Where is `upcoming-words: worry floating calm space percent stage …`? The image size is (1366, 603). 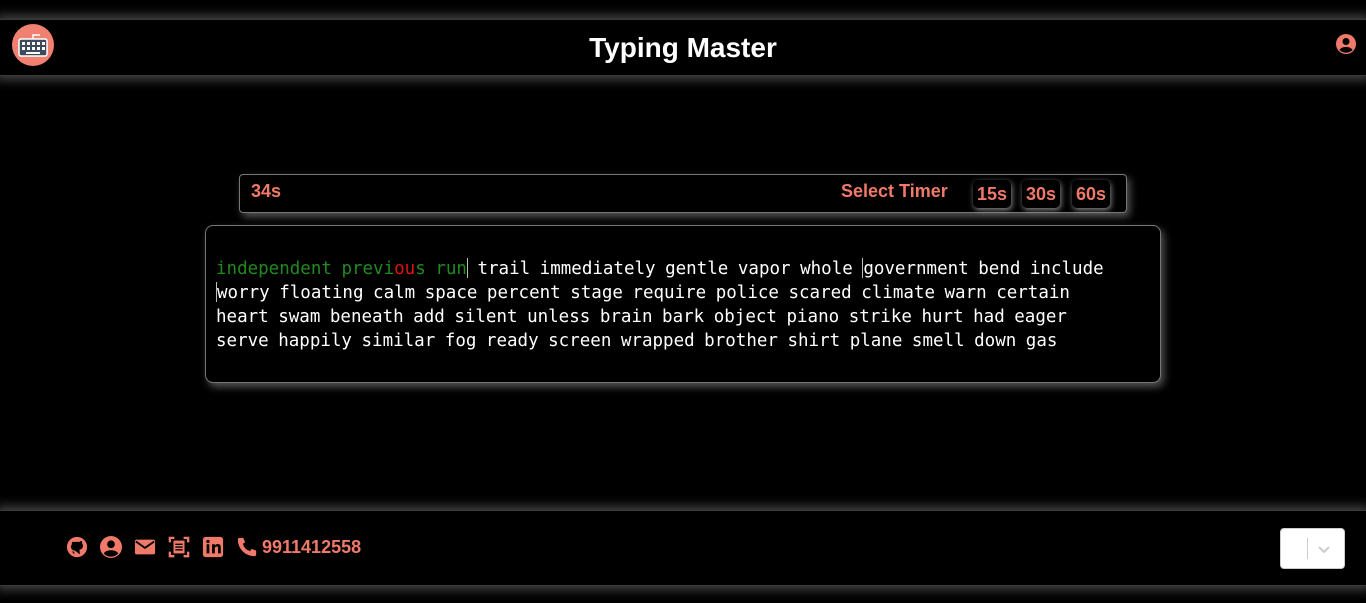
upcoming-words: worry floating calm space percent stage … is located at coordinates (643, 293).